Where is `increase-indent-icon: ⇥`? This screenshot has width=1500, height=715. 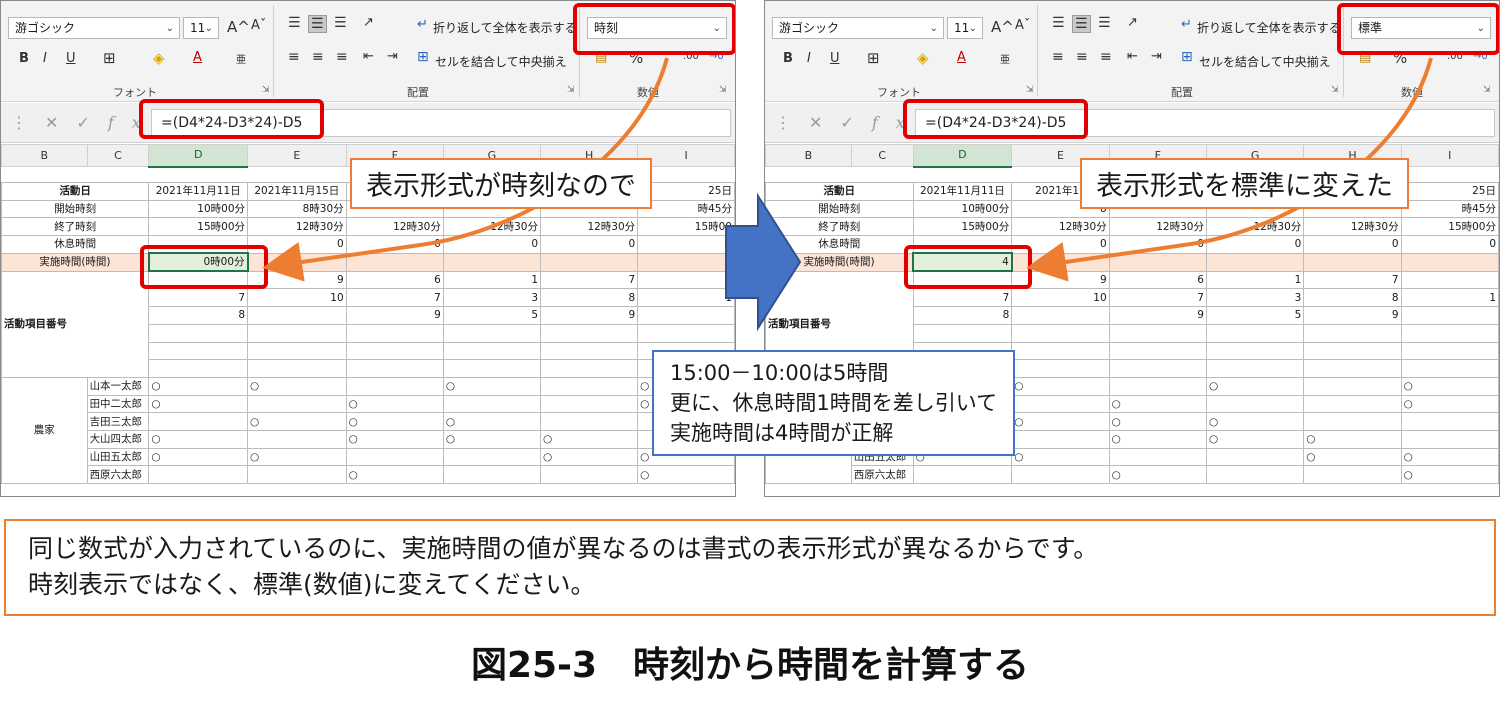
increase-indent-icon: ⇥ is located at coordinates (1156, 56).